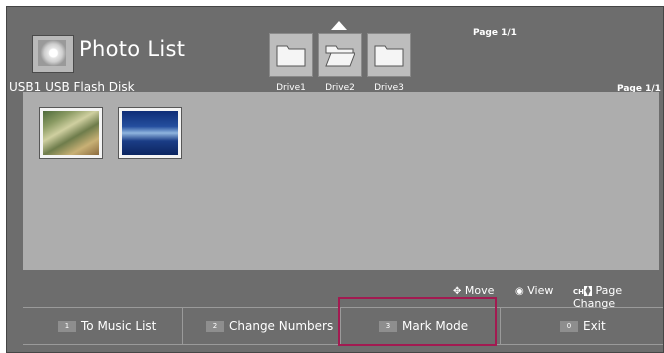 The image size is (664, 353). I want to click on change-numbers-button: 2 Change Numbers, so click(262, 326).